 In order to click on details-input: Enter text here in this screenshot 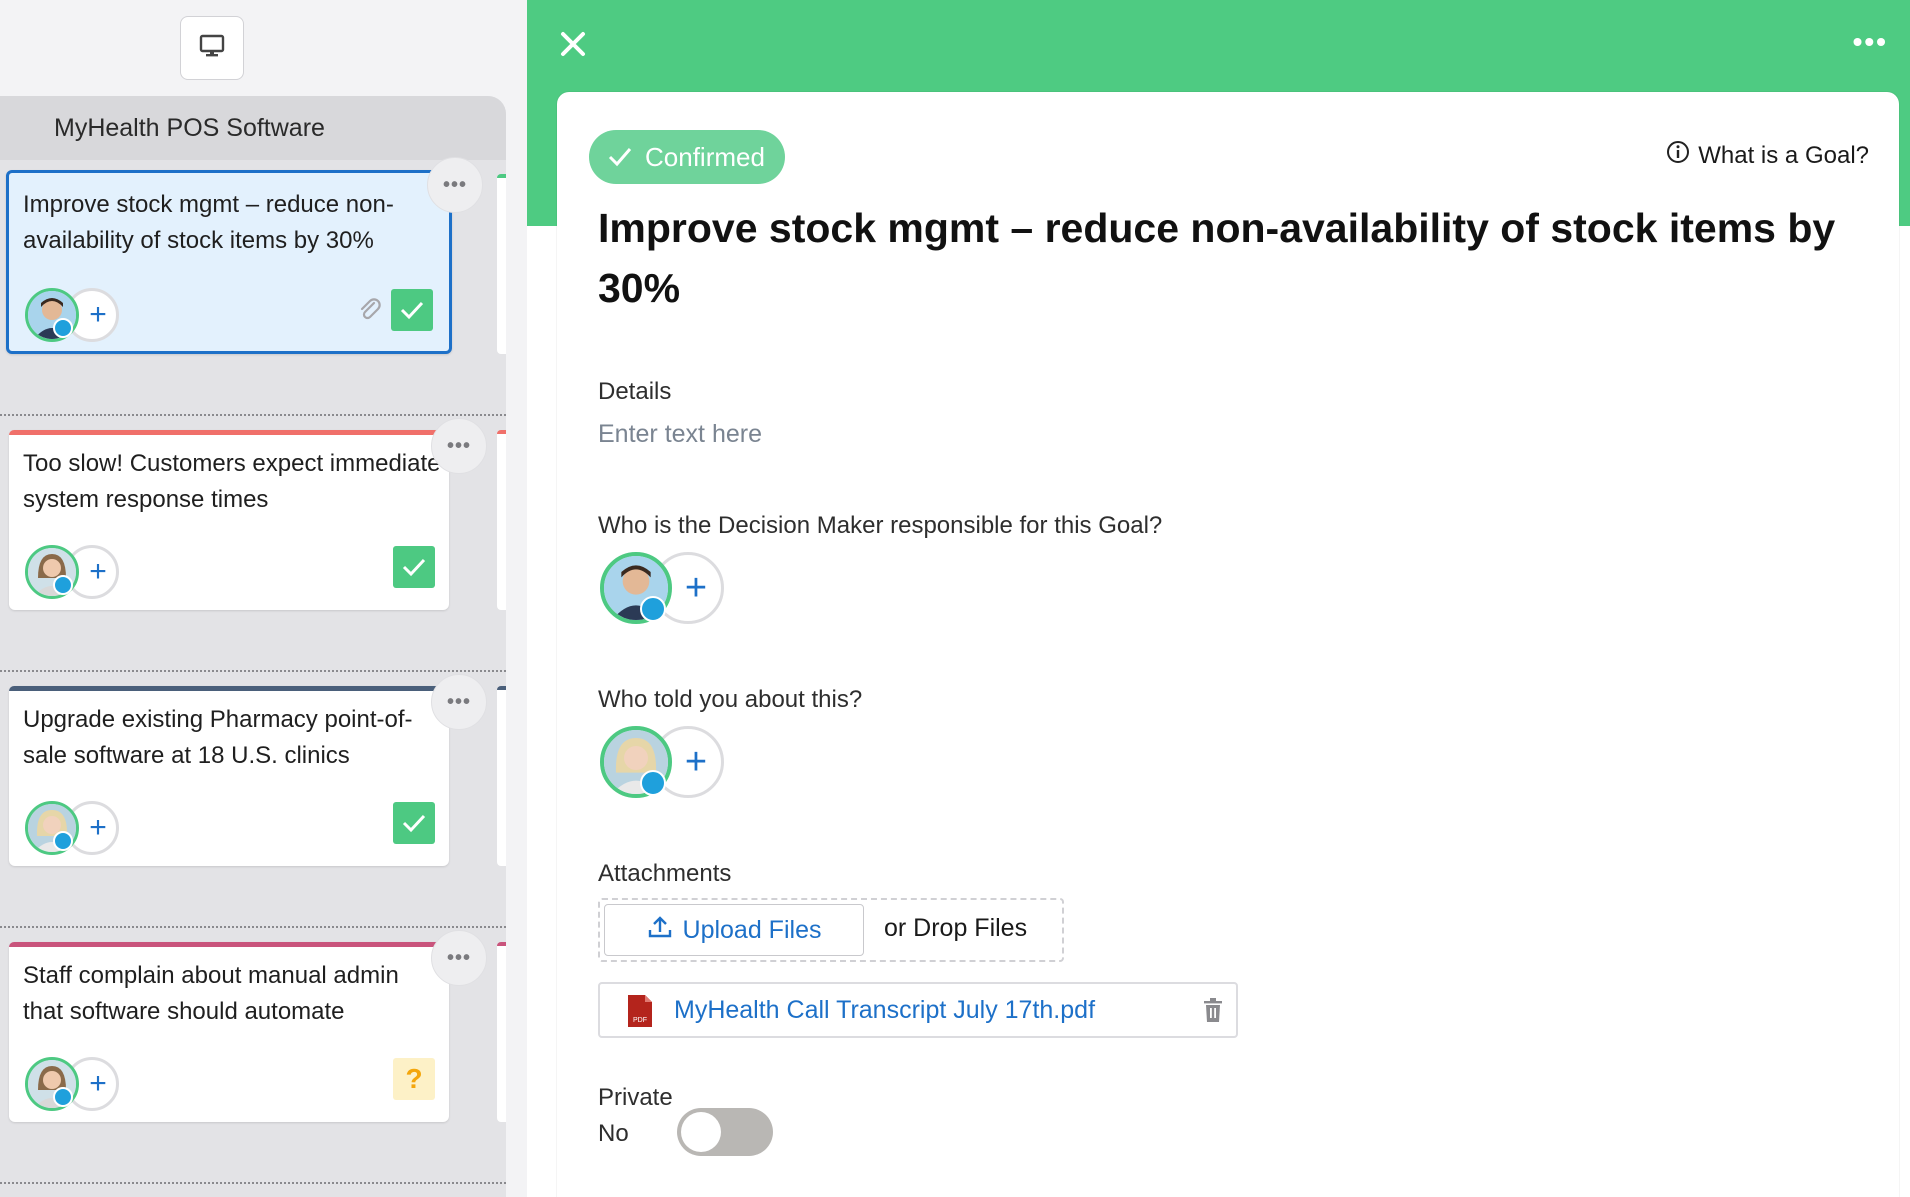, I will do `click(680, 434)`.